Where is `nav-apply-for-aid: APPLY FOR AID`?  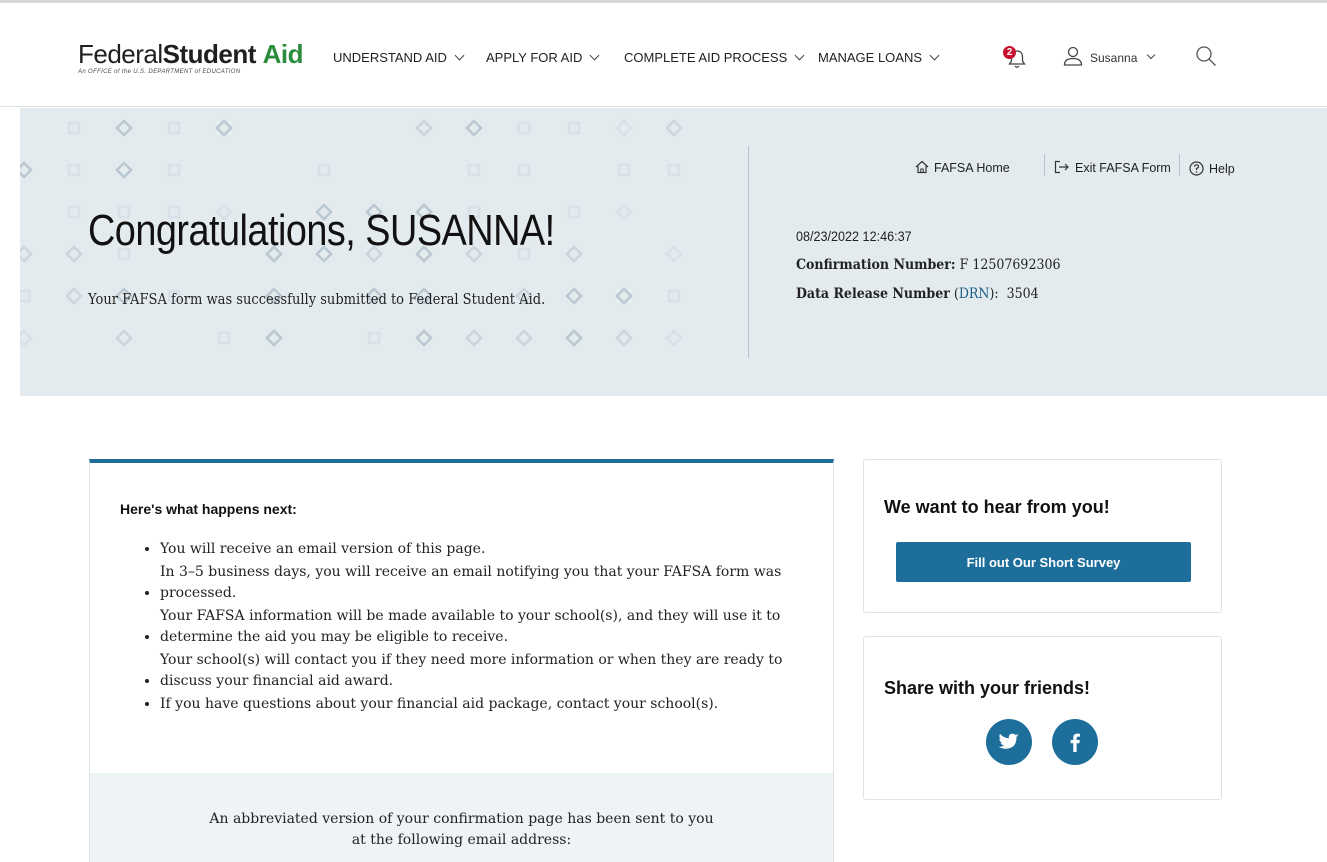 nav-apply-for-aid: APPLY FOR AID is located at coordinates (543, 57).